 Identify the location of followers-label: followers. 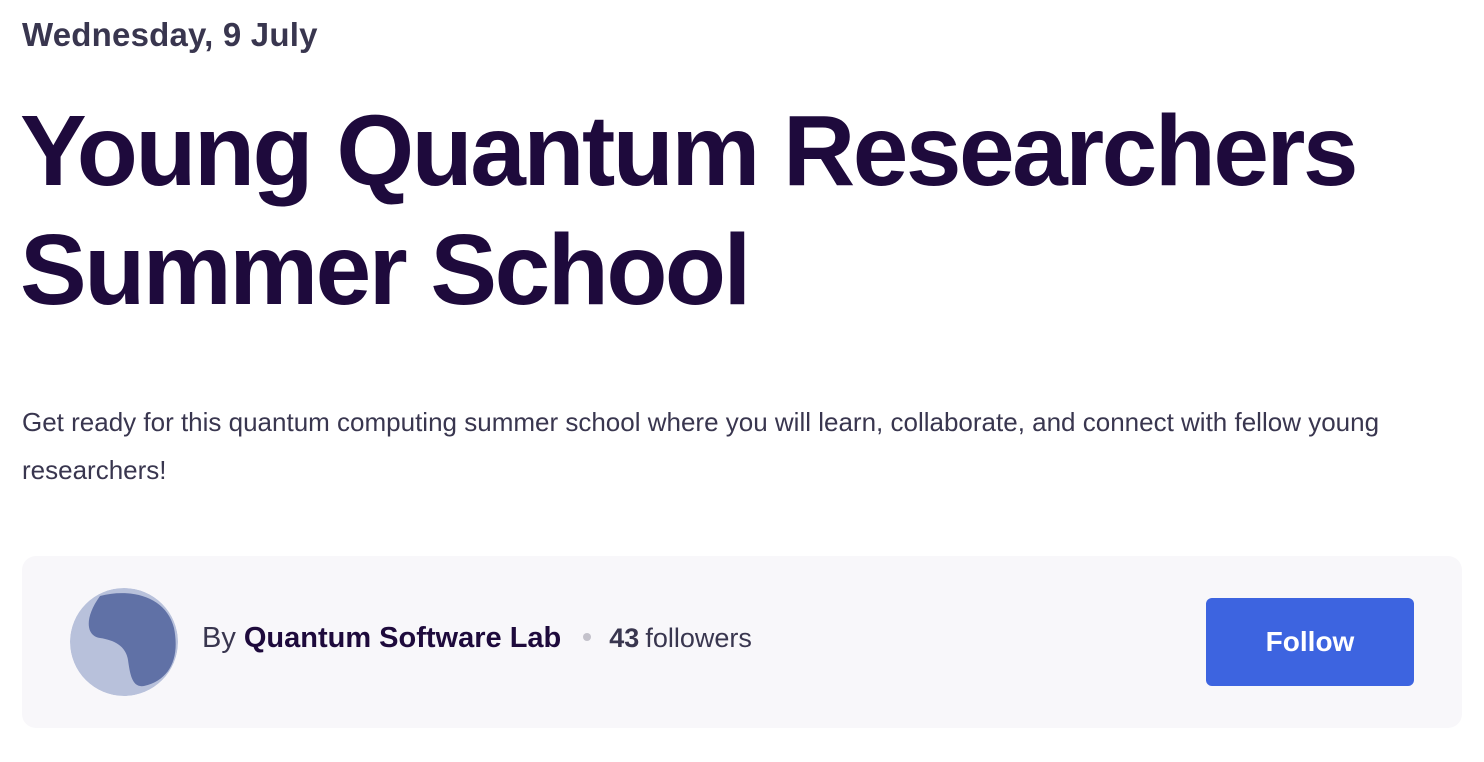
(698, 638).